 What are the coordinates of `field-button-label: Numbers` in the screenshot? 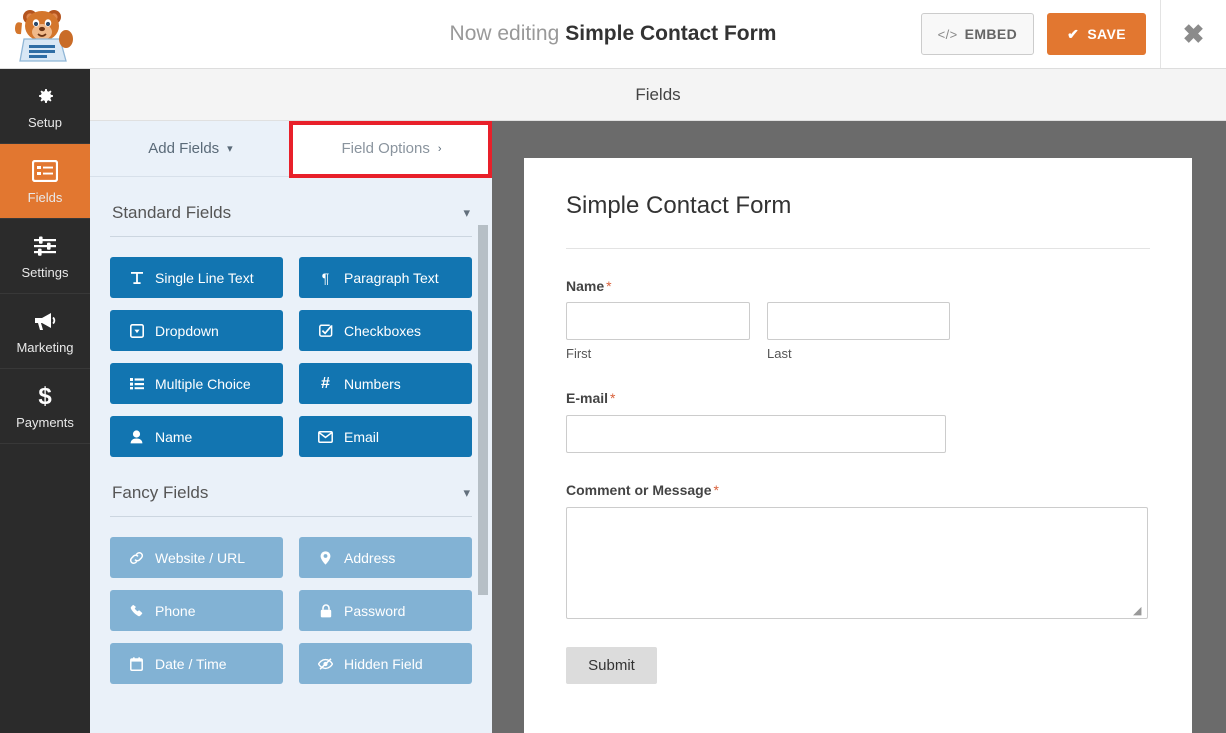 It's located at (372, 383).